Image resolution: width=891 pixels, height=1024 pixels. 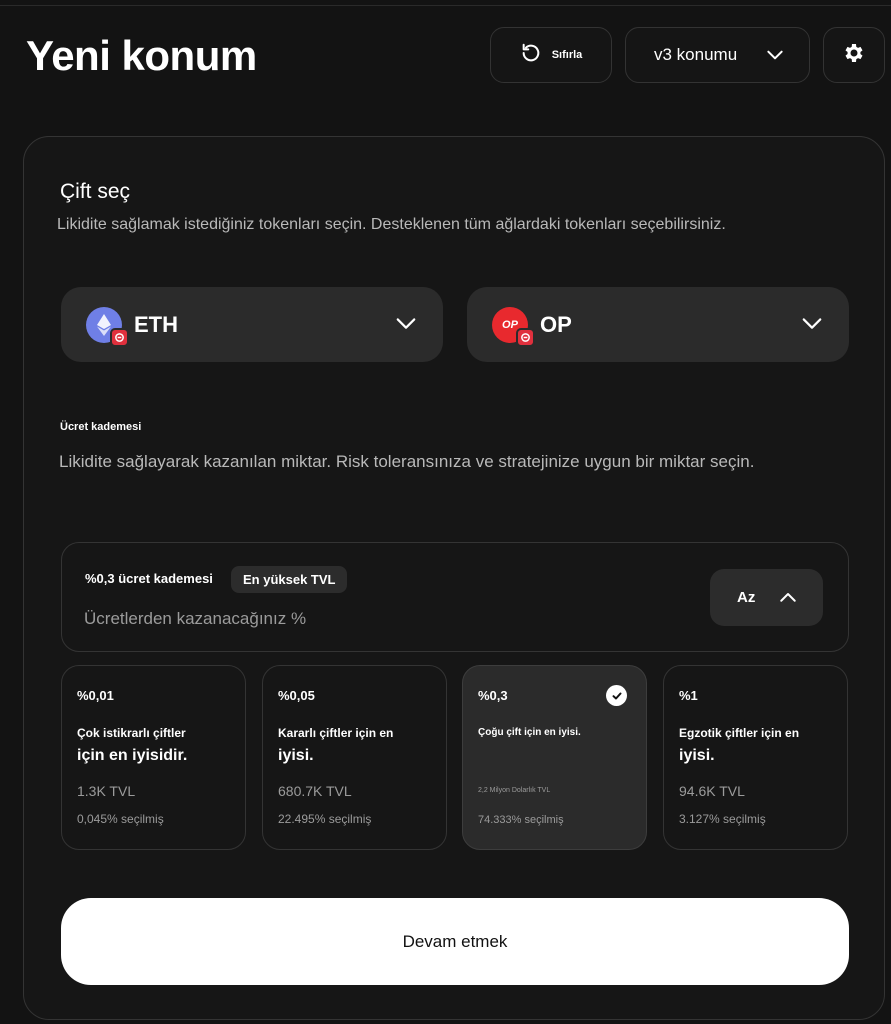 What do you see at coordinates (120, 819) in the screenshot?
I see `tier-selected-share: 0,045% seçilmiş` at bounding box center [120, 819].